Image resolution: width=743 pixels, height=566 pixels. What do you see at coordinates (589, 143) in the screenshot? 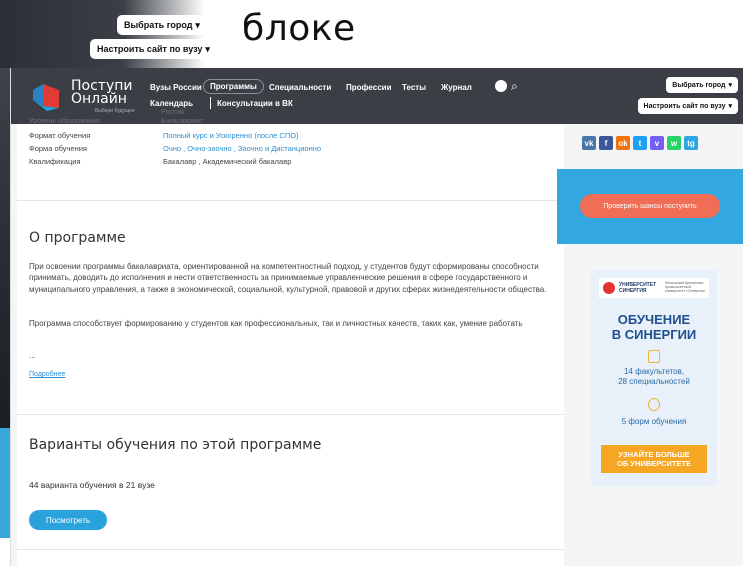
I see `vk-icon: vk` at bounding box center [589, 143].